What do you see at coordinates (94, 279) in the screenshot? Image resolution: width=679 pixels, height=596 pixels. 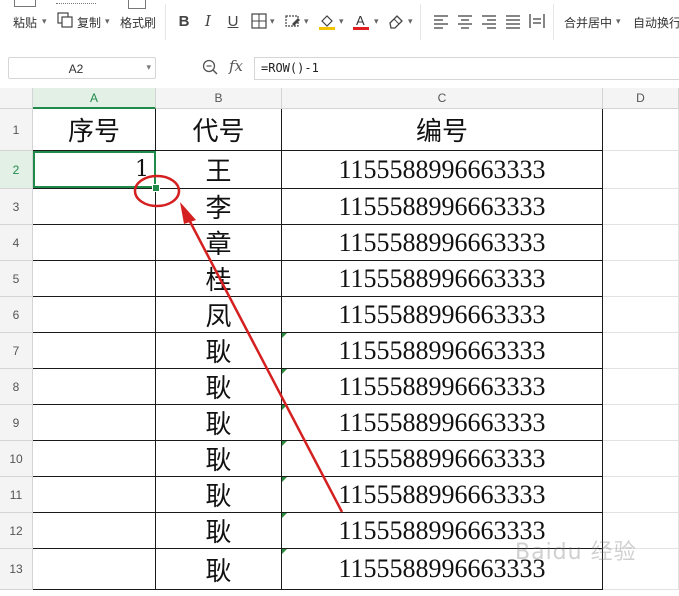 I see `cell-a5` at bounding box center [94, 279].